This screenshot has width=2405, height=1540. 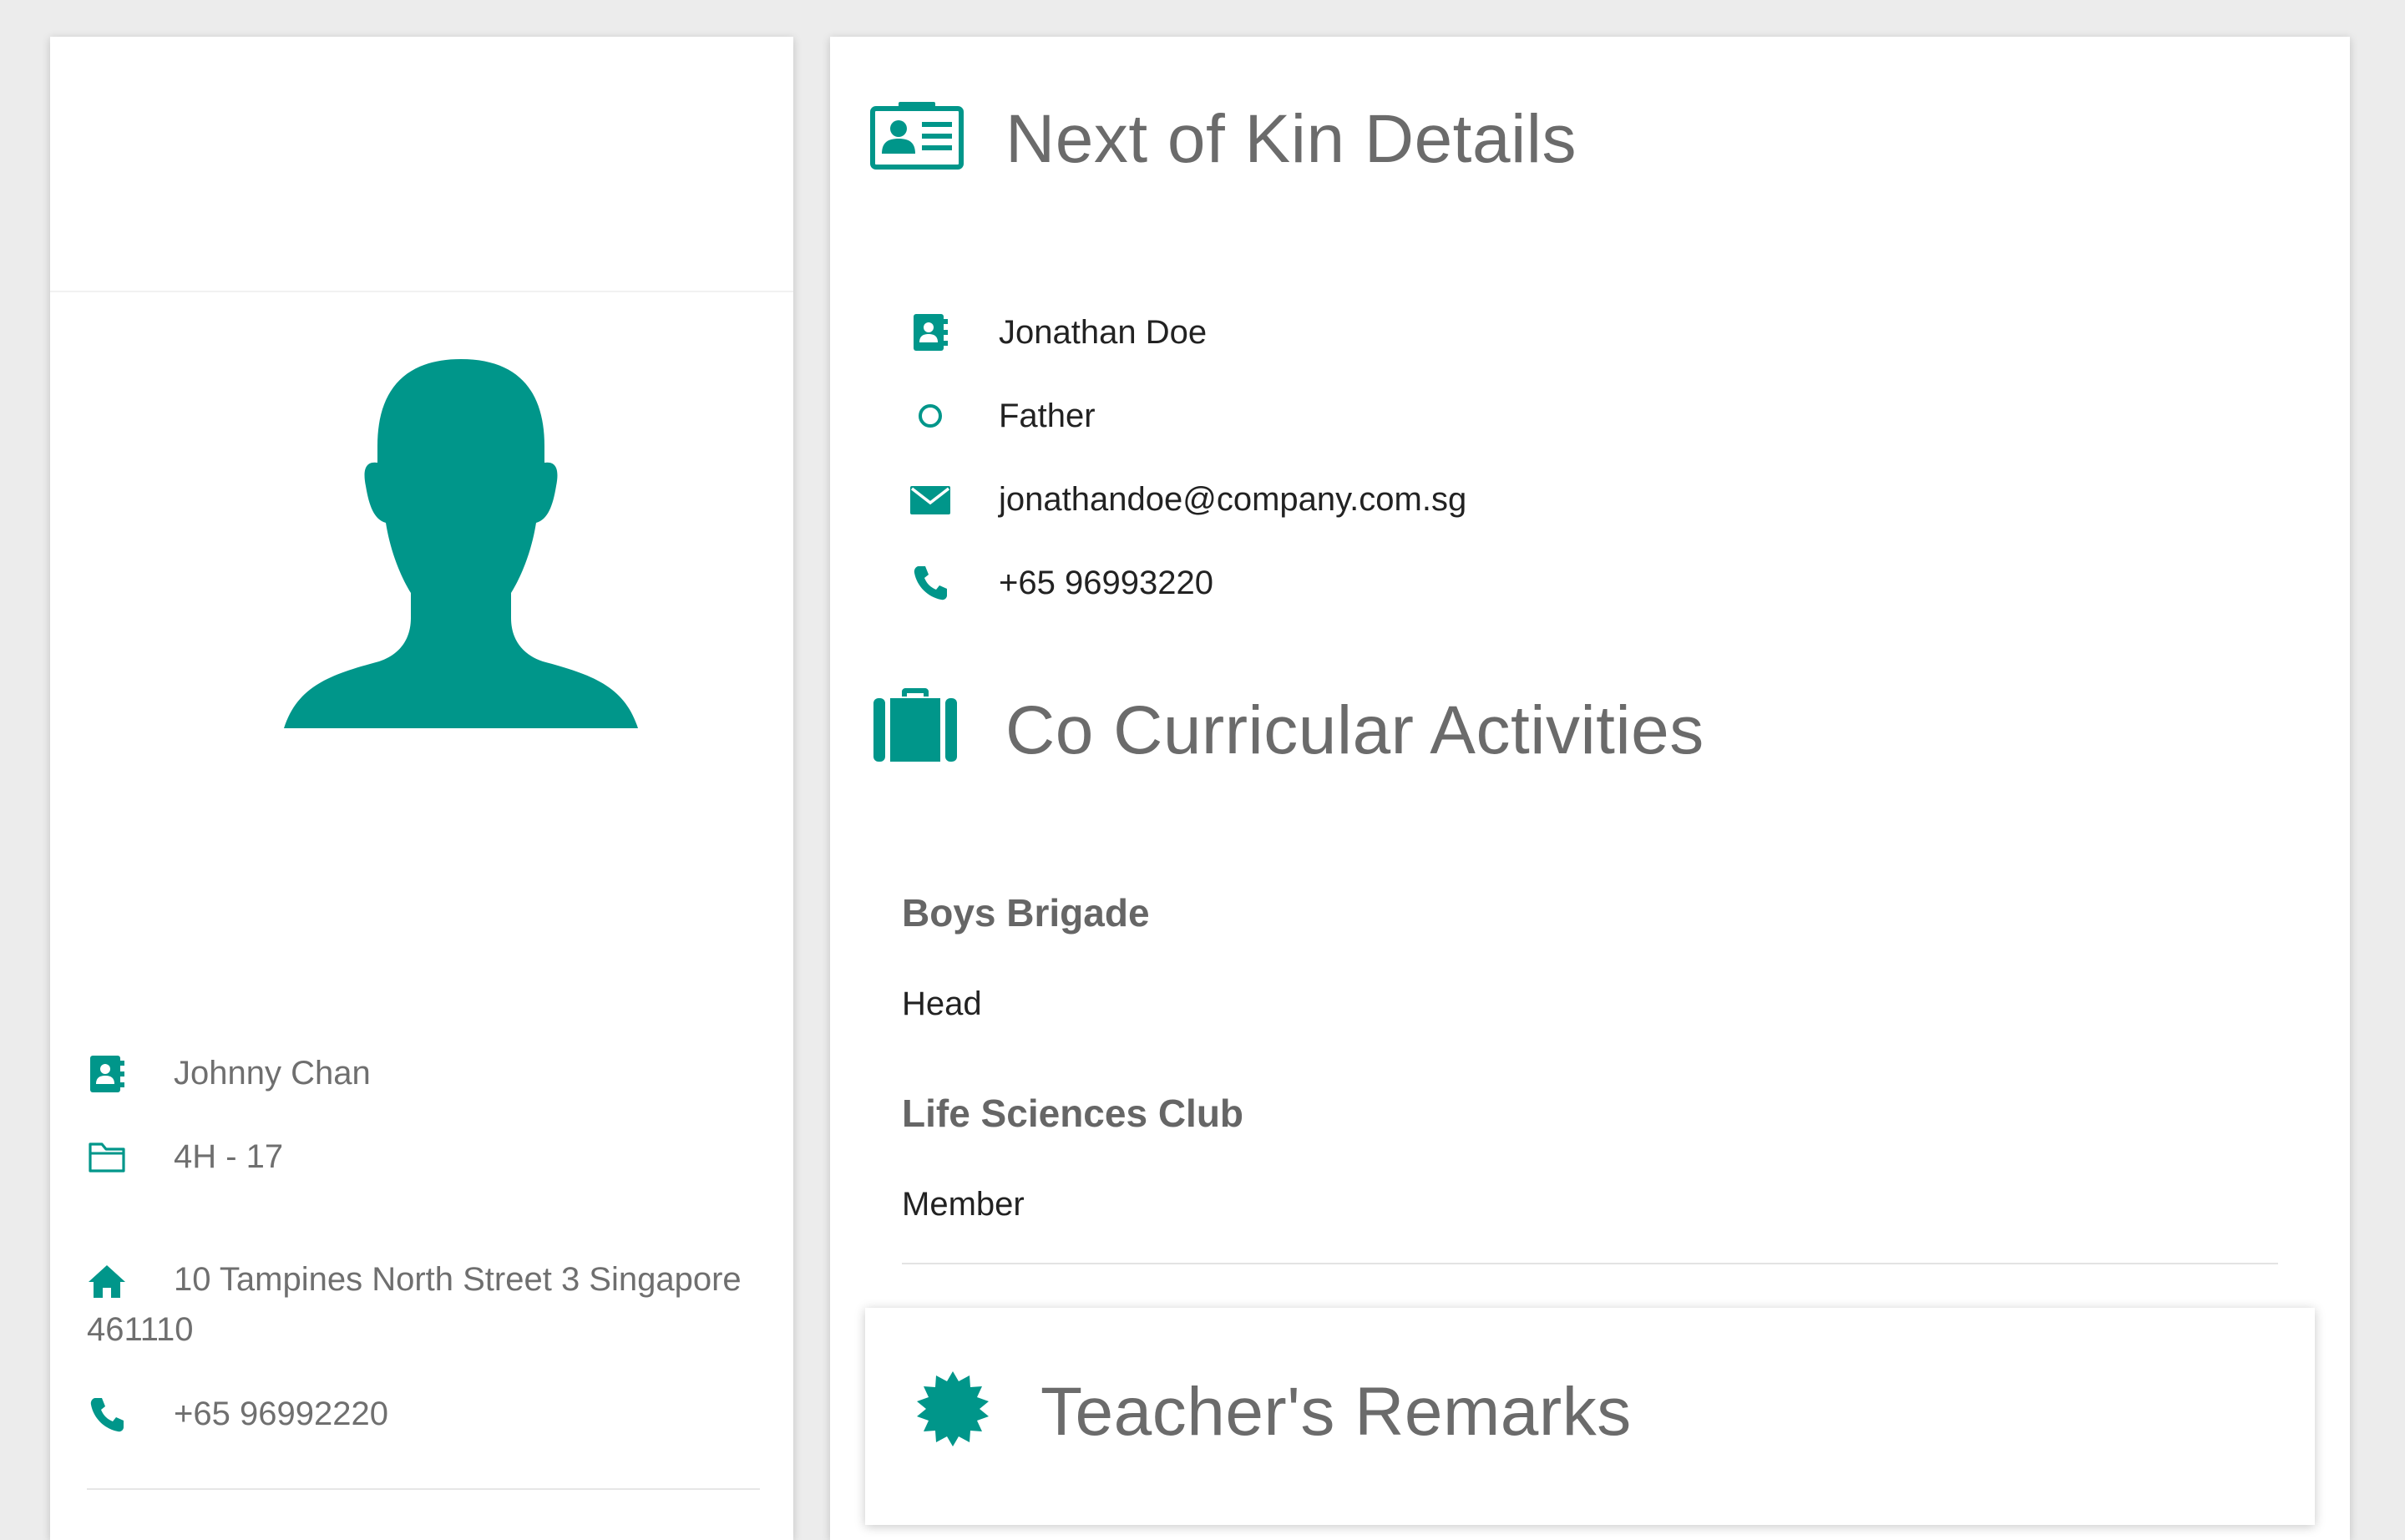 I want to click on badge-icon, so click(x=953, y=1408).